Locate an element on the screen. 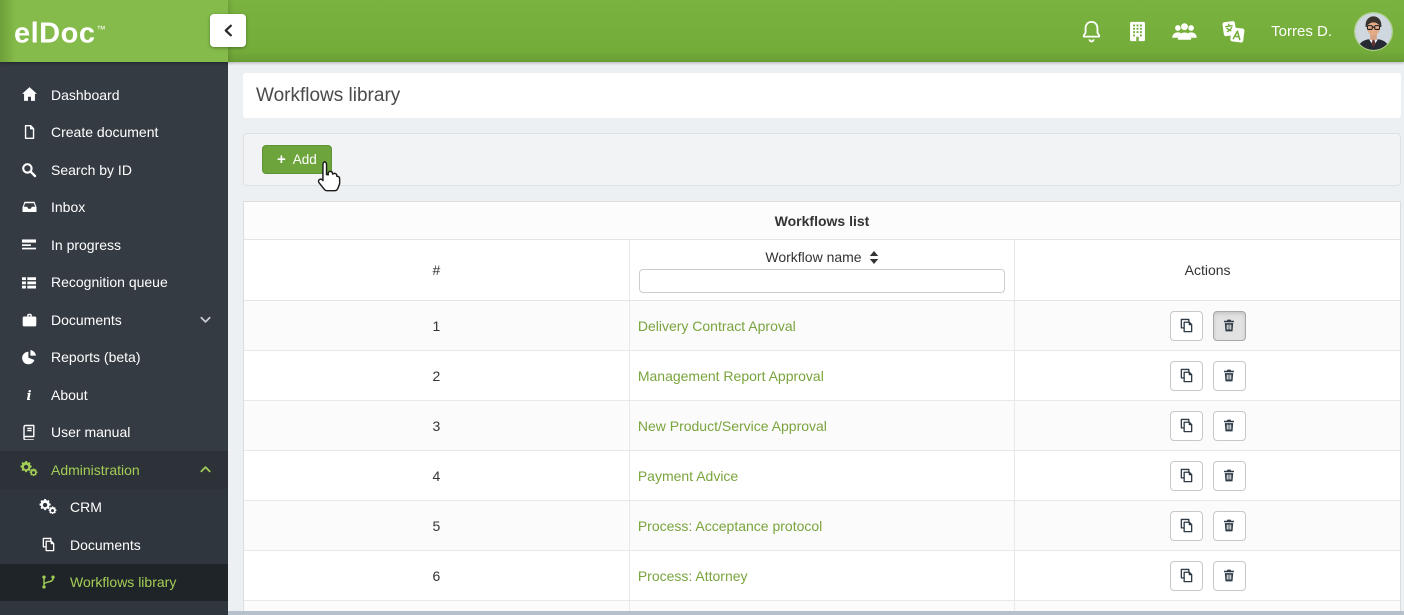 This screenshot has height=615, width=1404. file-icon is located at coordinates (29, 132).